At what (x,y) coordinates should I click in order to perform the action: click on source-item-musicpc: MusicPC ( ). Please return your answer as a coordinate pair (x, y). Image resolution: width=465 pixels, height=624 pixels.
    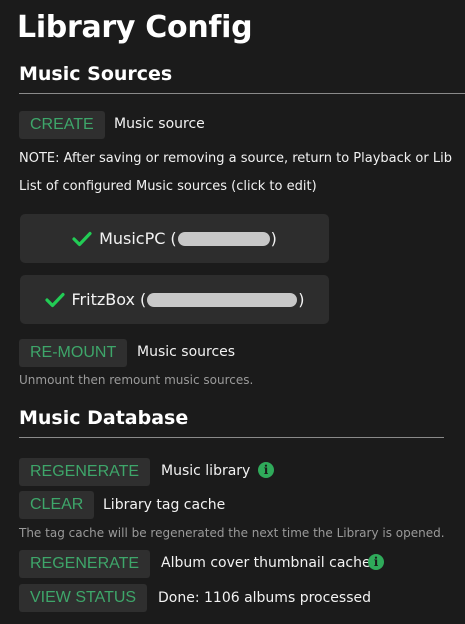
    Looking at the image, I should click on (174, 238).